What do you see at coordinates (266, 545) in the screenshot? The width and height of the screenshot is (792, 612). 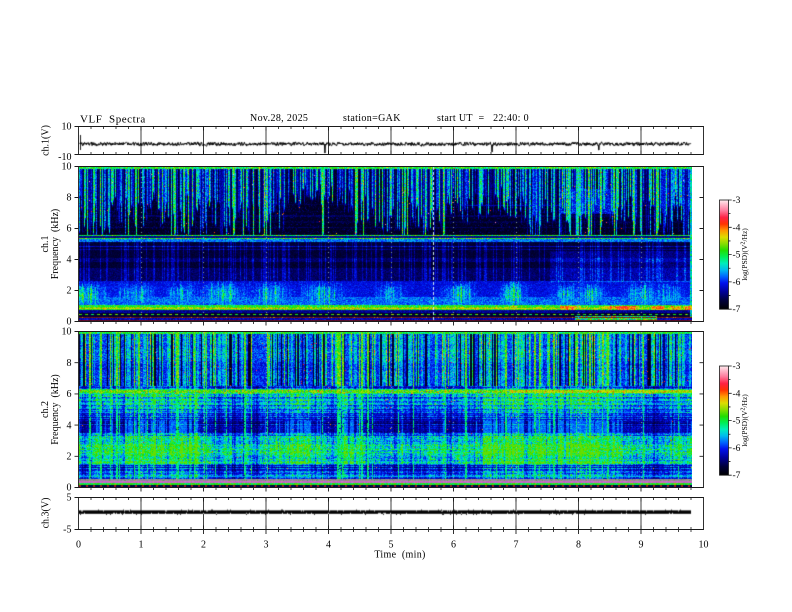 I see `svg-text: 3` at bounding box center [266, 545].